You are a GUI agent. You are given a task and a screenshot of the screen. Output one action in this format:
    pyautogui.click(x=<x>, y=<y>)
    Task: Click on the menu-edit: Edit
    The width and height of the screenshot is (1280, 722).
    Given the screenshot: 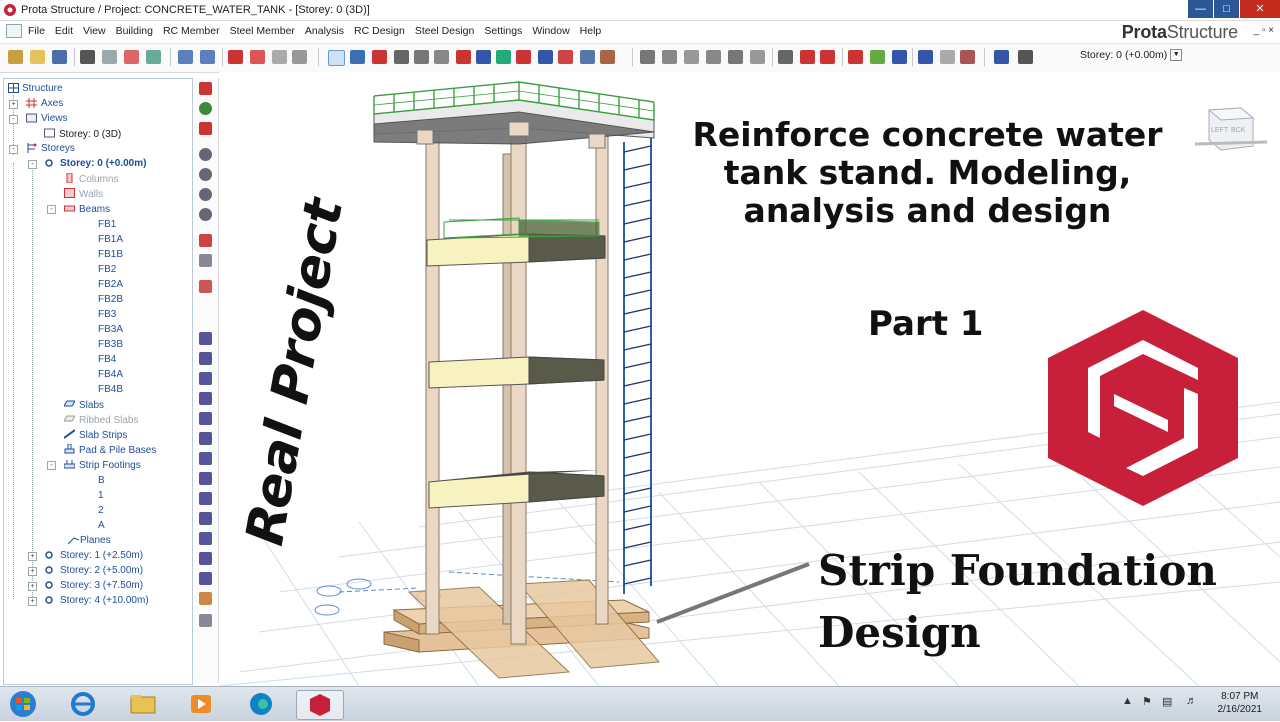 What is the action you would take?
    pyautogui.click(x=64, y=31)
    